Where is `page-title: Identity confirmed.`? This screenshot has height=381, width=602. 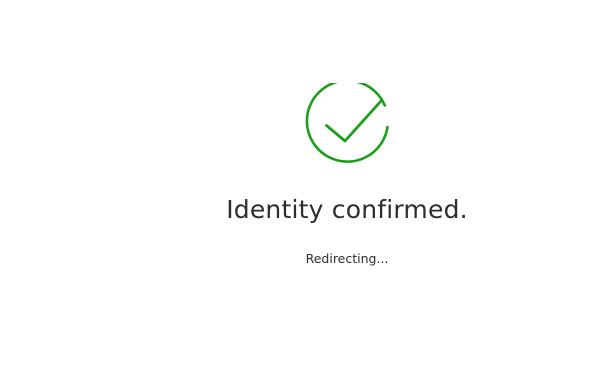 page-title: Identity confirmed. is located at coordinates (347, 209).